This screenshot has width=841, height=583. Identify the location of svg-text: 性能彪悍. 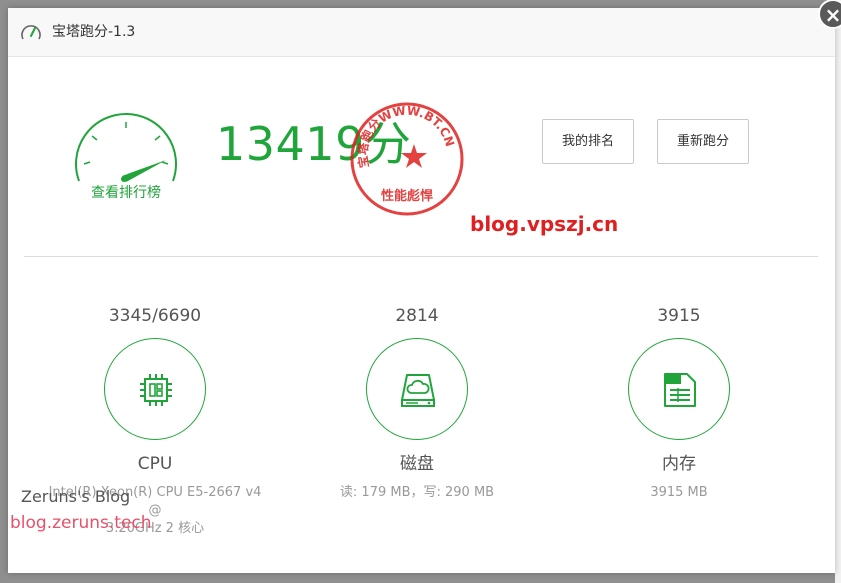
(407, 196).